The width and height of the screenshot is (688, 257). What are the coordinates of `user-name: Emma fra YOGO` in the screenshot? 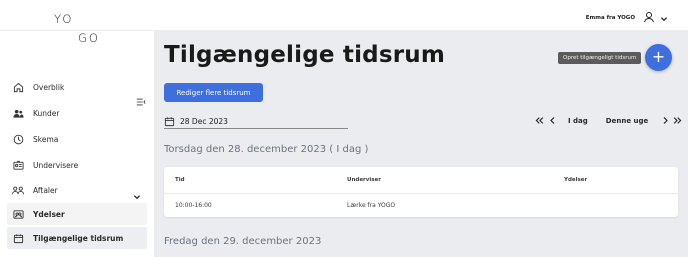 It's located at (610, 17).